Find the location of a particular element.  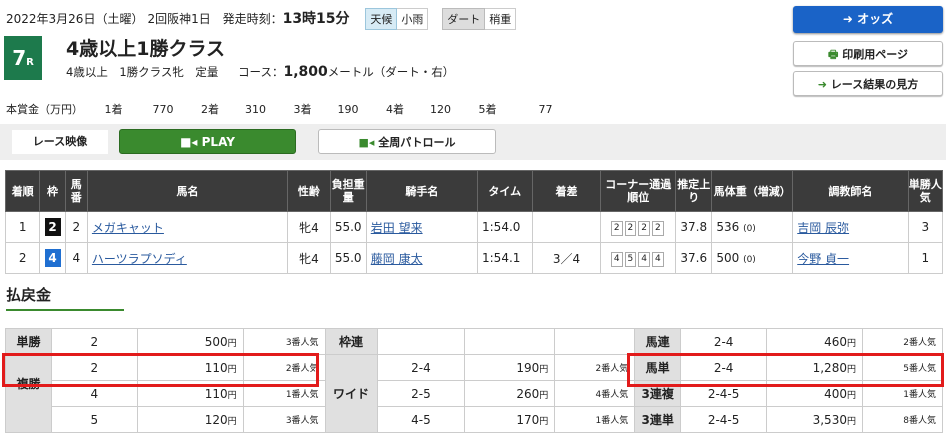

track-condition: 稍重 is located at coordinates (501, 19).